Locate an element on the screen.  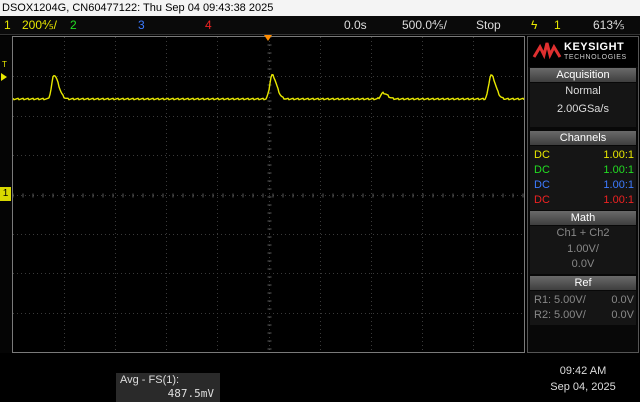
trigger-level-marker: T is located at coordinates (4, 64).